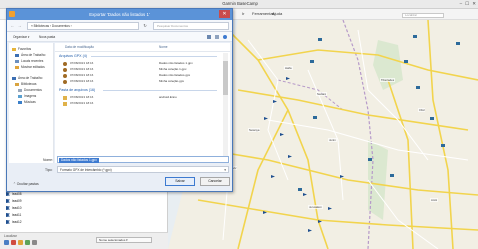  What do you see at coordinates (14, 201) in the screenshot?
I see `list-item: lead09` at bounding box center [14, 201].